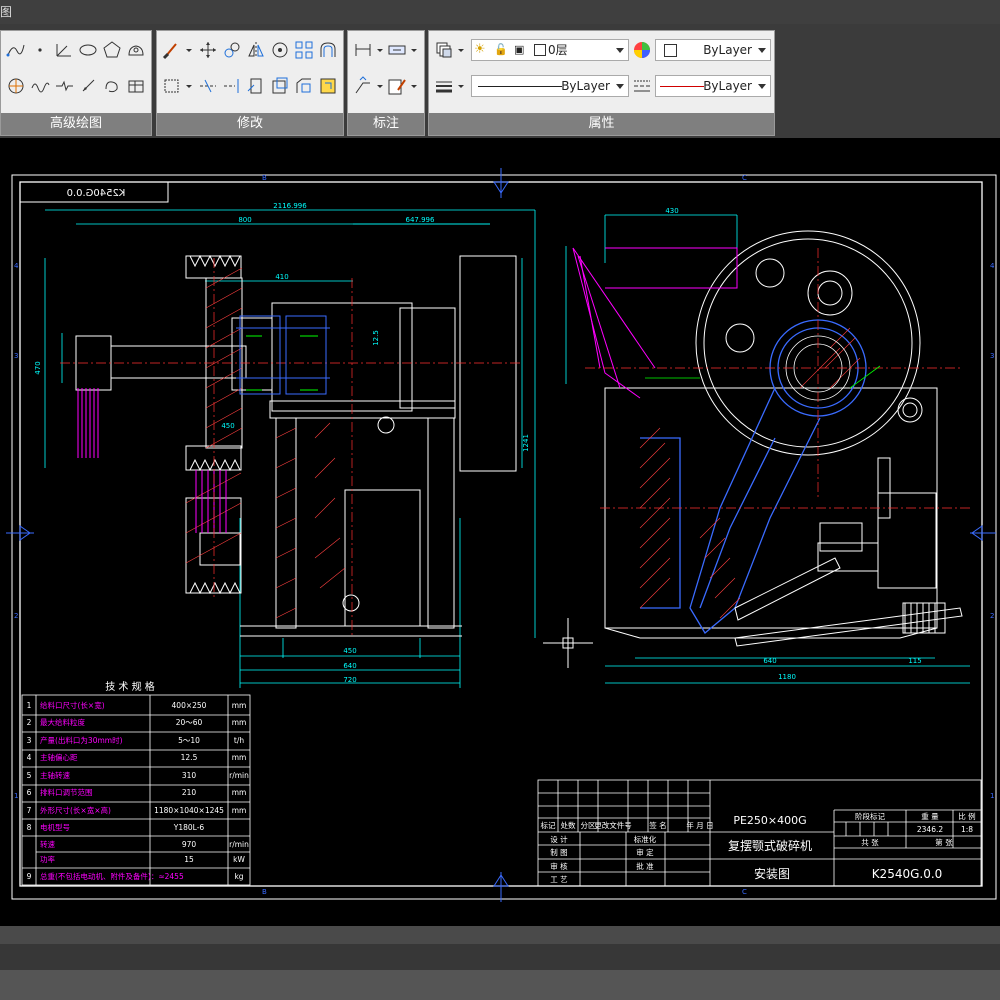  I want to click on extend-icon, so click(232, 86).